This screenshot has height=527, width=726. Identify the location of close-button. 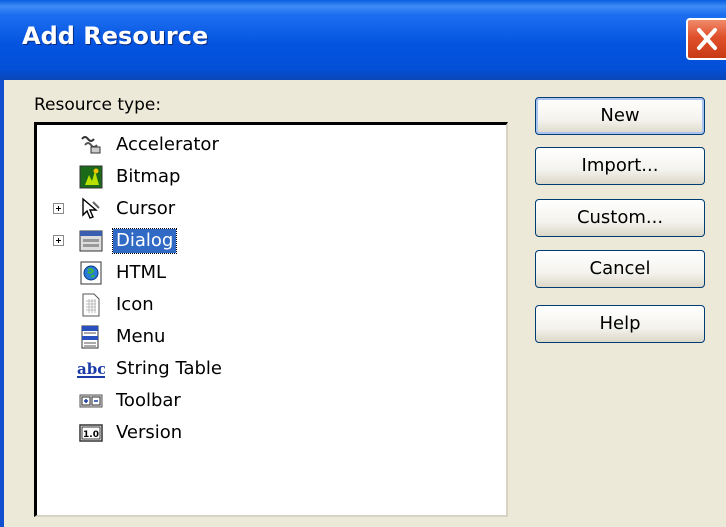
(706, 39).